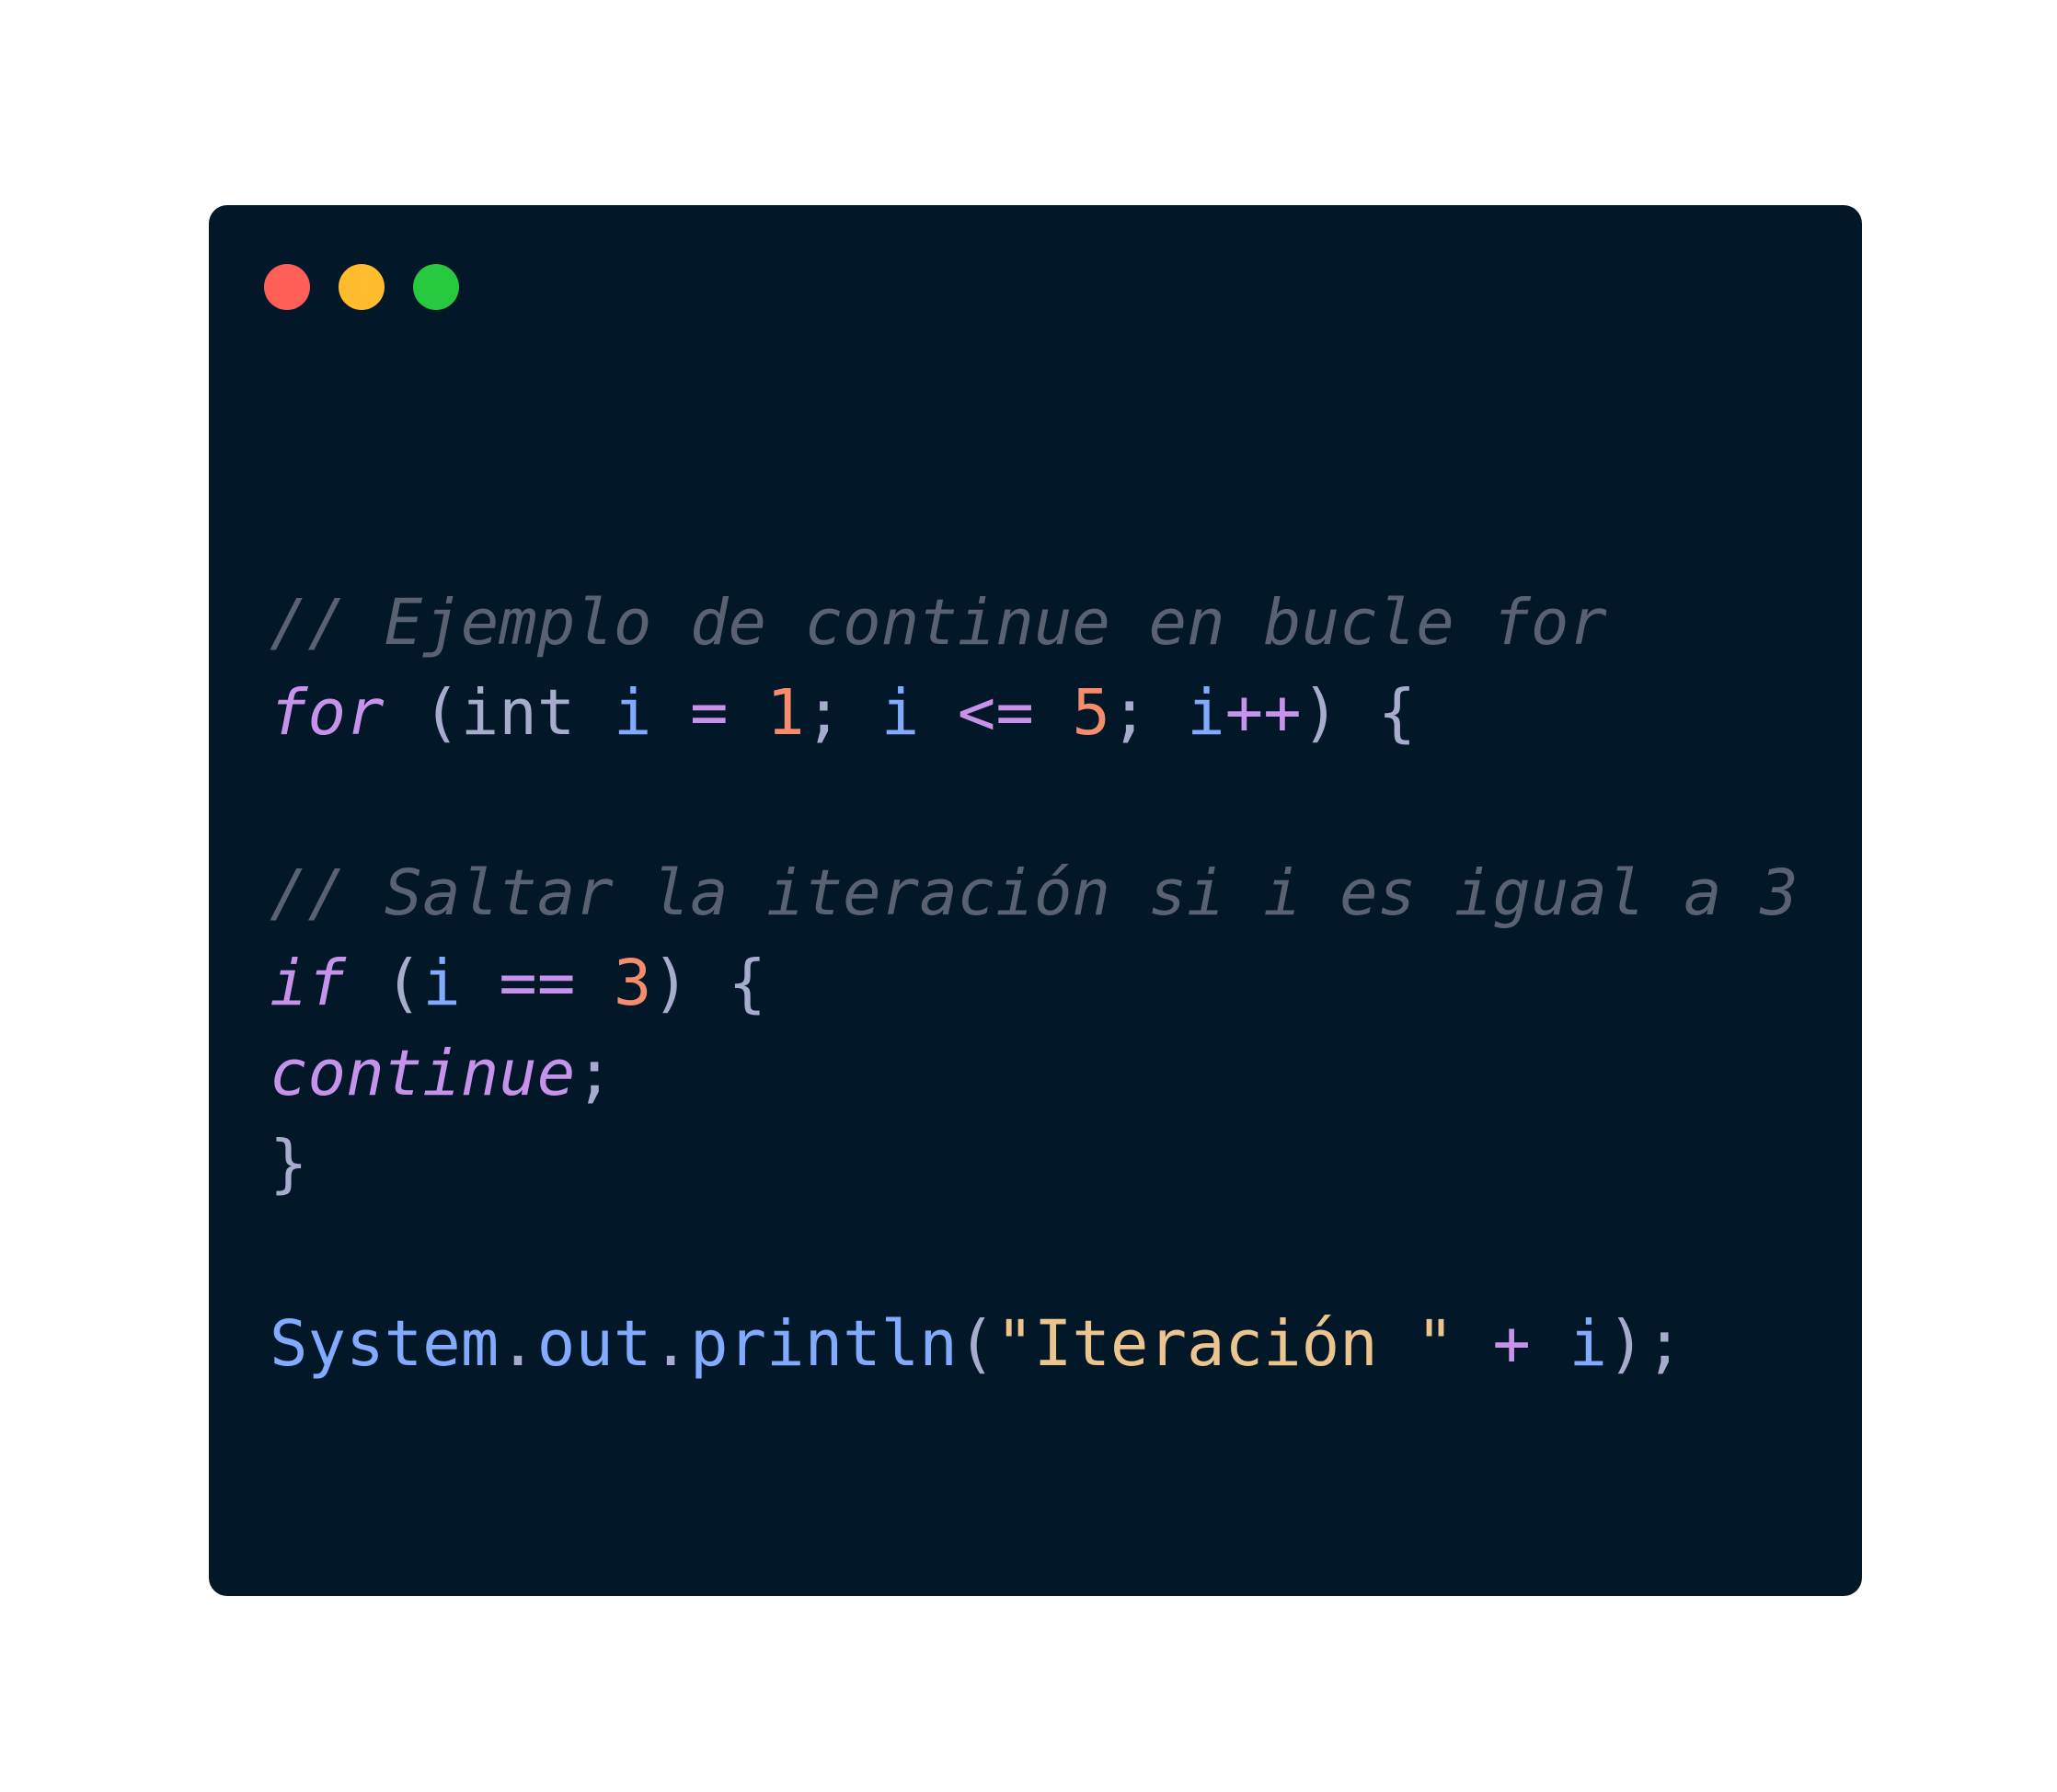 This screenshot has width=2057, height=1792. I want to click on code-line-7: }, so click(1034, 1164).